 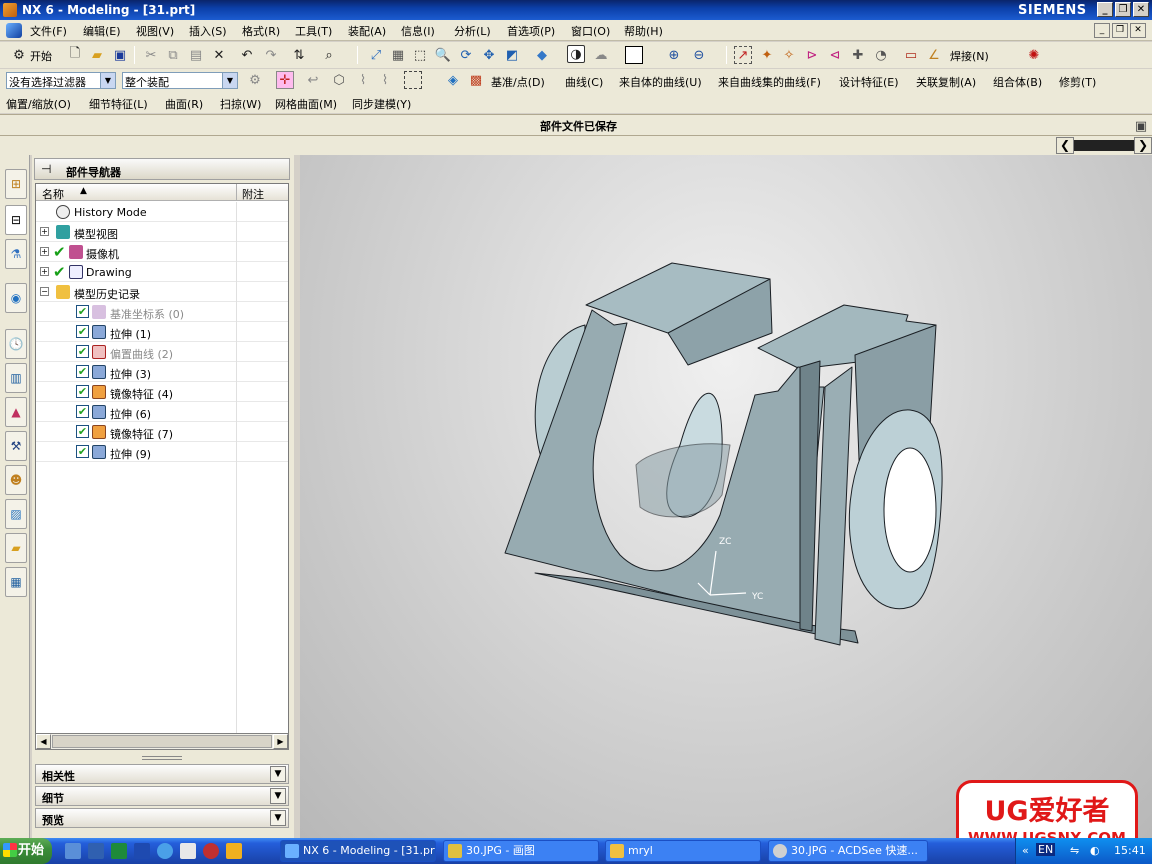 I want to click on measure-distance-icon: ▭, so click(x=911, y=55).